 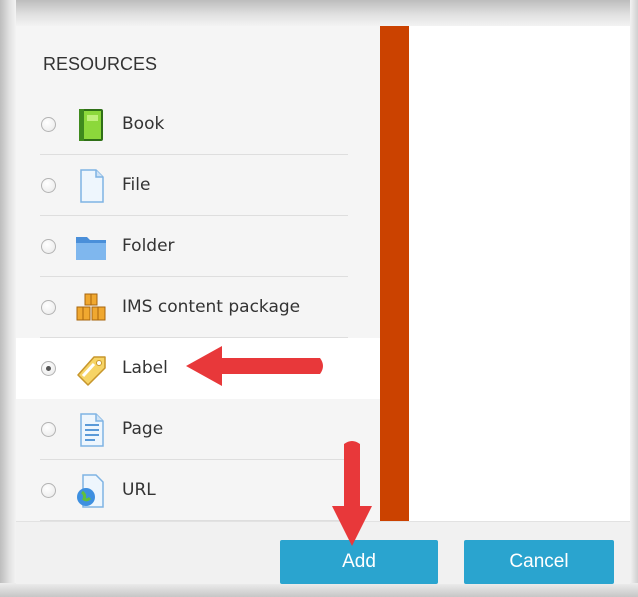 I want to click on radio-page, so click(x=48, y=429).